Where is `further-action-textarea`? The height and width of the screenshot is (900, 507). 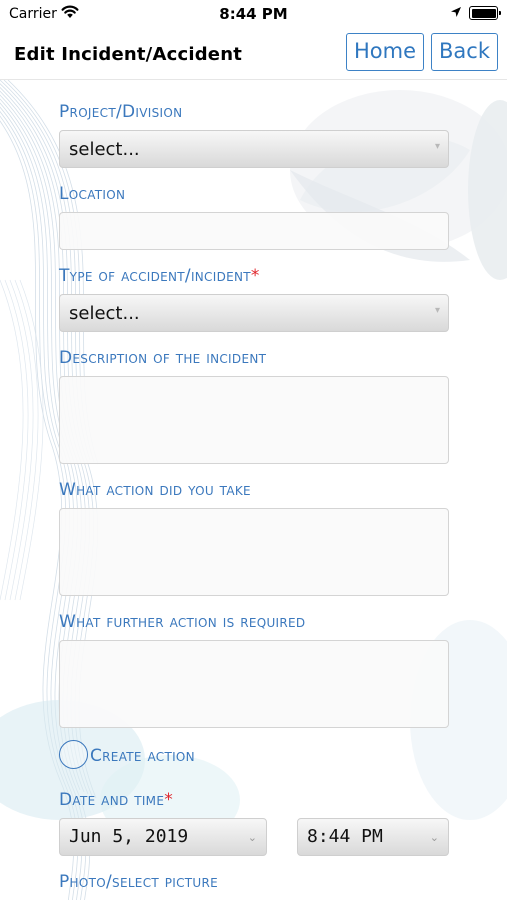 further-action-textarea is located at coordinates (254, 684).